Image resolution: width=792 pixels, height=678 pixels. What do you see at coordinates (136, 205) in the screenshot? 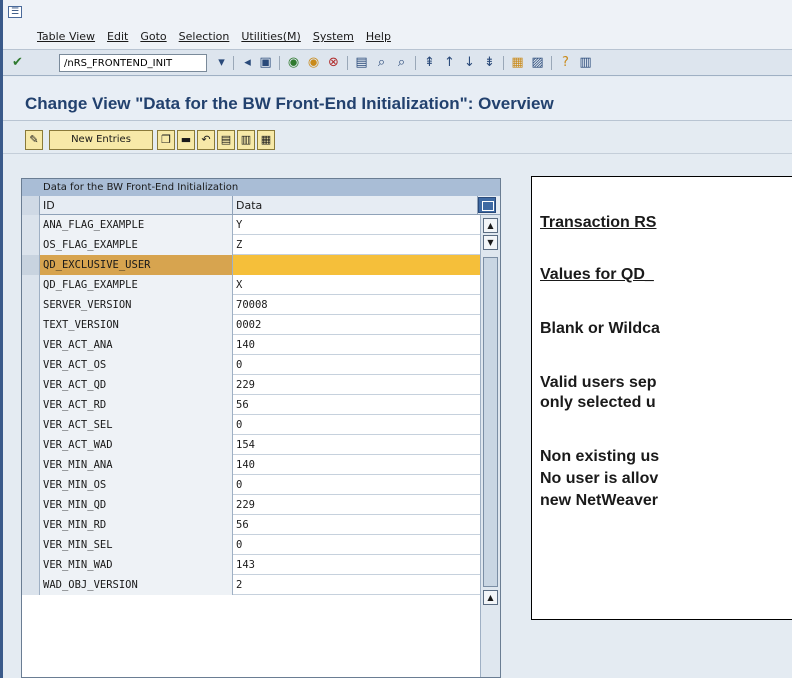
I see `column-header-id: ID` at bounding box center [136, 205].